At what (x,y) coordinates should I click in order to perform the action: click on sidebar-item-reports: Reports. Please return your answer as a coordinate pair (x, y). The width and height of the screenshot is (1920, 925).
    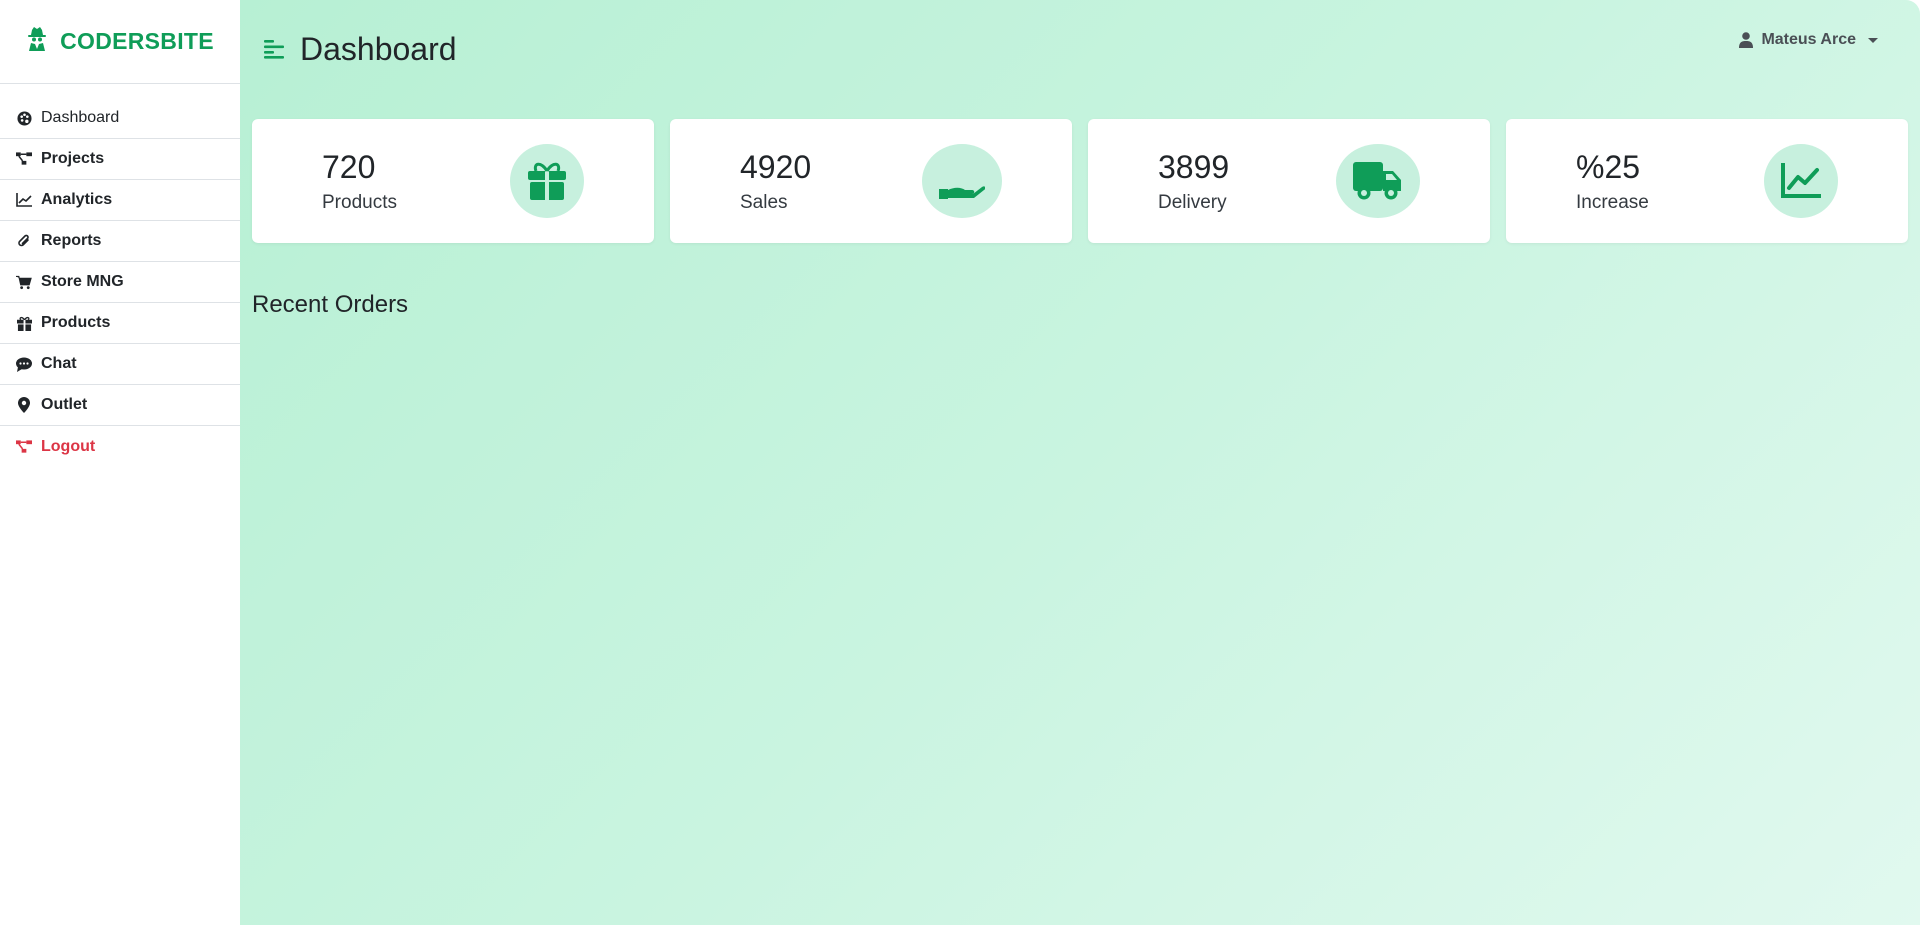
    Looking at the image, I should click on (120, 241).